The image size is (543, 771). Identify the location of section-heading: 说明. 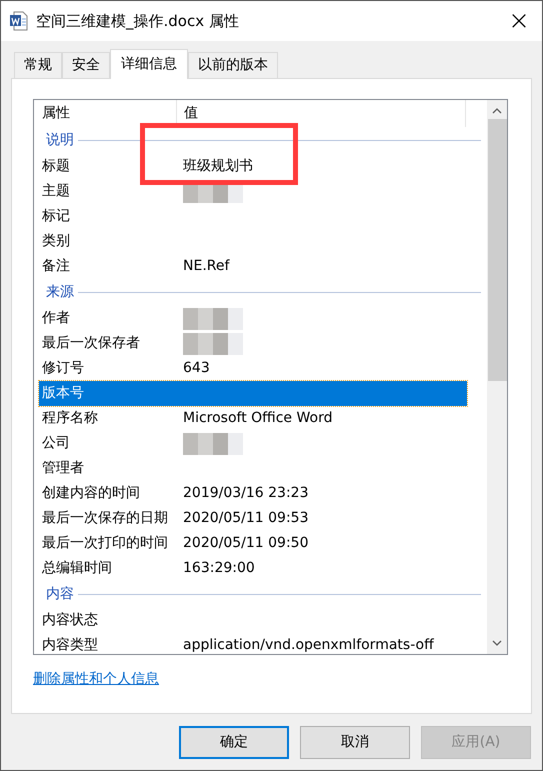
(60, 140).